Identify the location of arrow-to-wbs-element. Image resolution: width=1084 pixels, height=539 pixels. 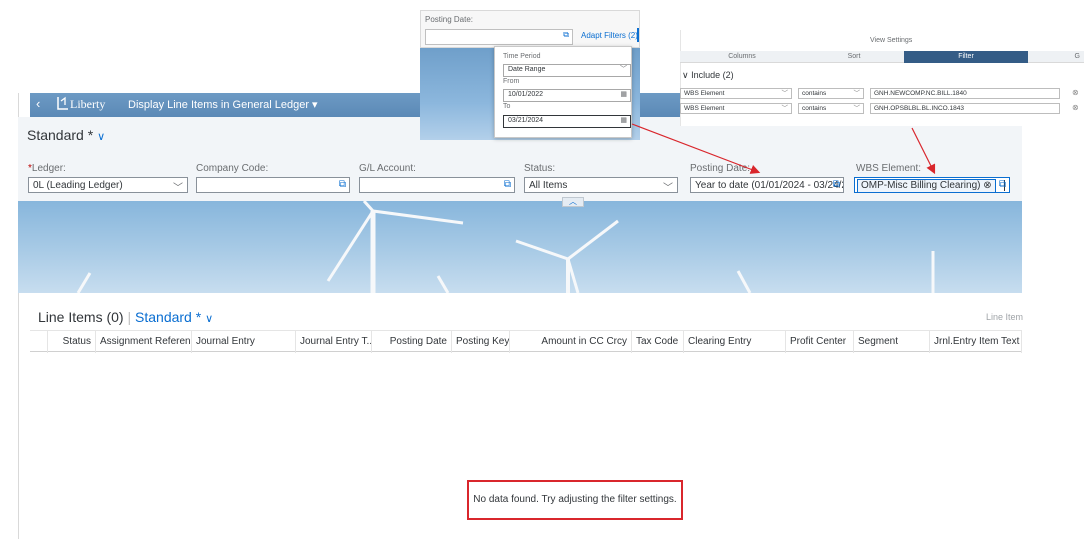
(923, 151).